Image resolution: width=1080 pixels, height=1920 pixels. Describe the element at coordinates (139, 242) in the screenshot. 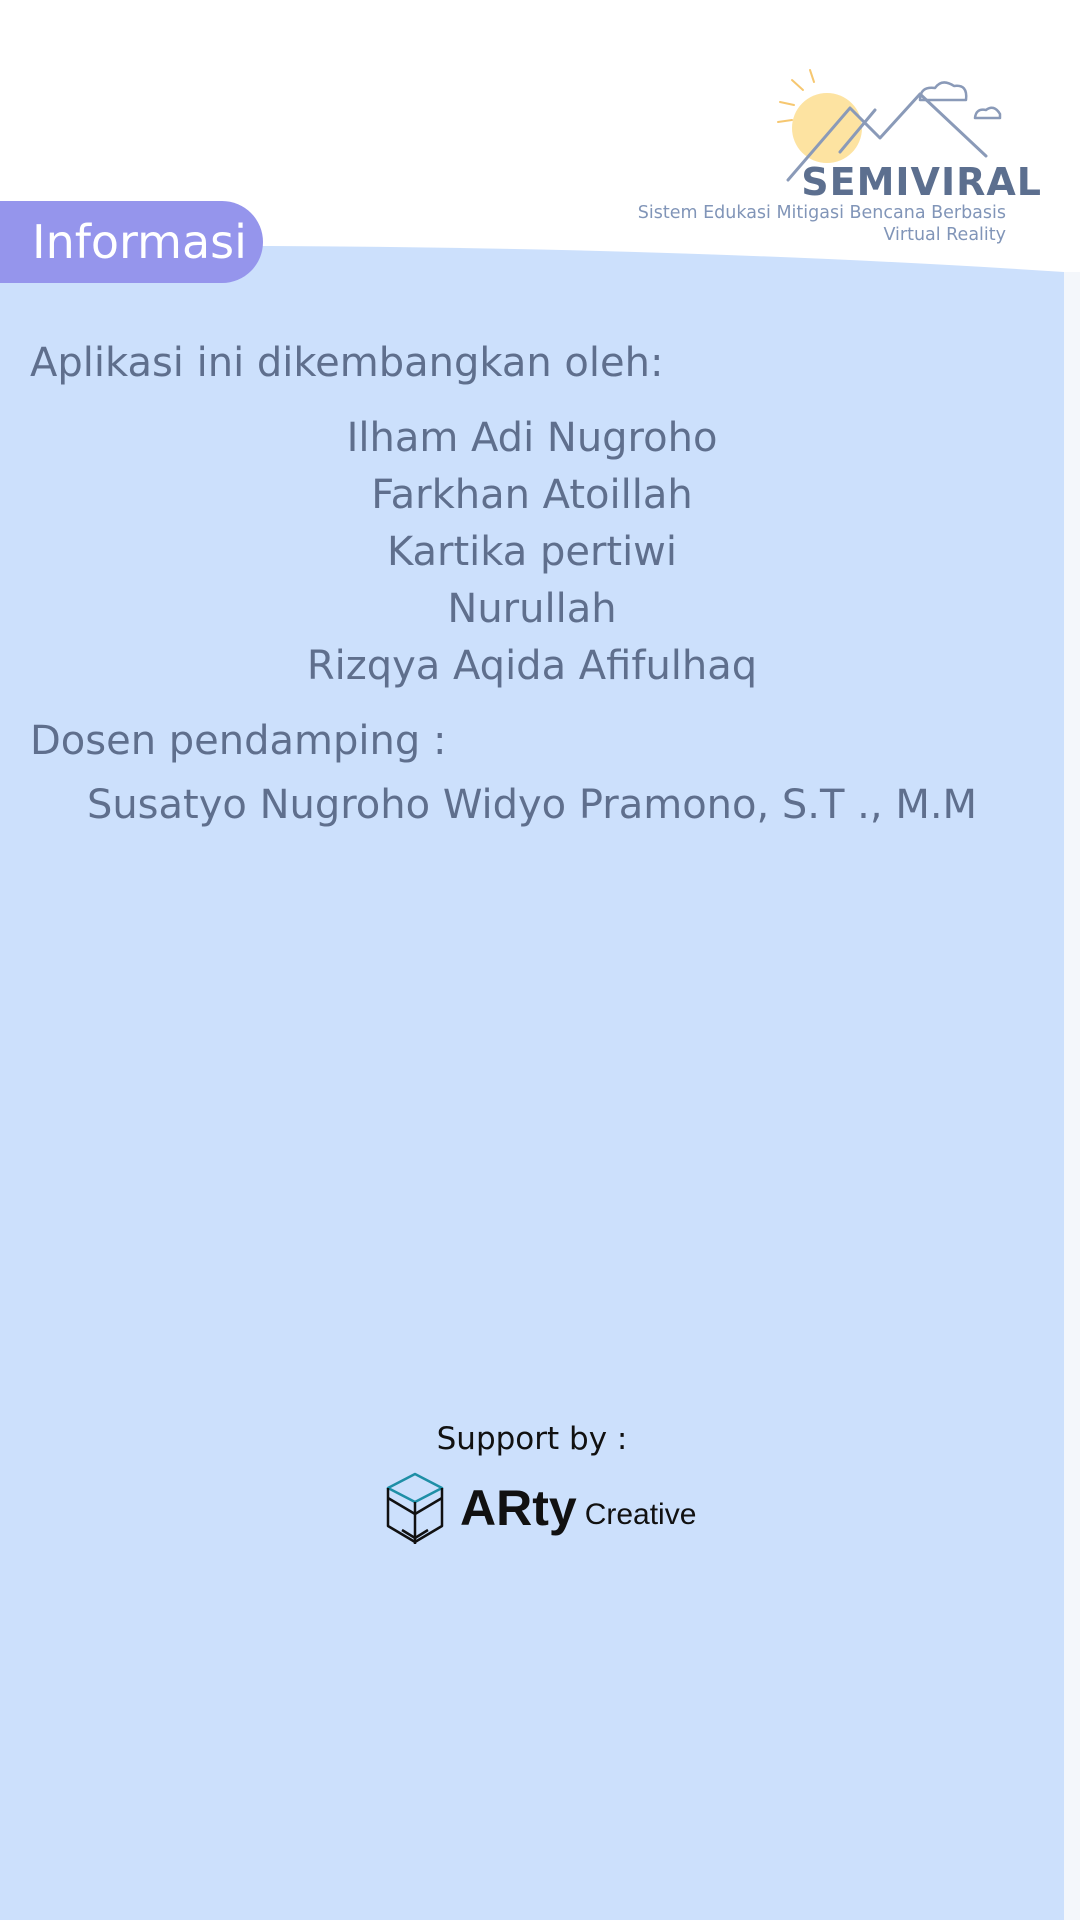

I see `informasi-tab-label: Informasi` at that location.